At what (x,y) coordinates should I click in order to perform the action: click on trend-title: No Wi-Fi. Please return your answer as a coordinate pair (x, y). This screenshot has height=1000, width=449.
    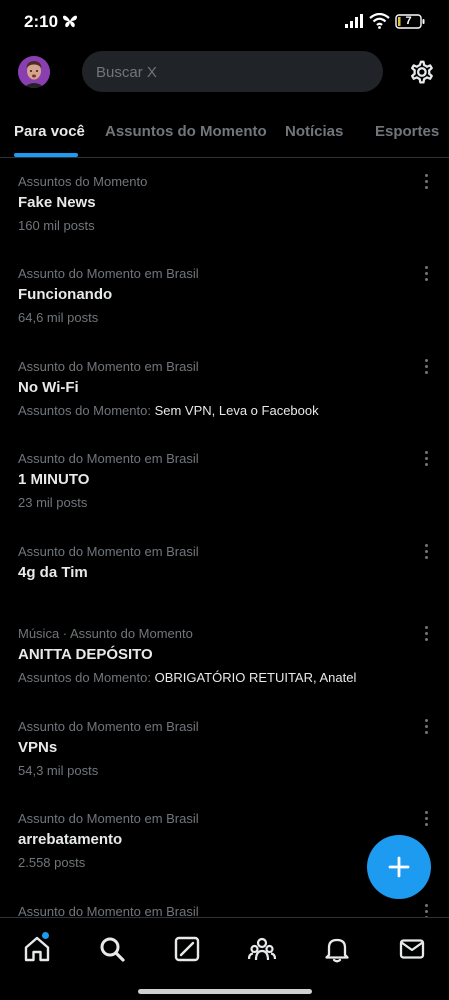
    Looking at the image, I should click on (48, 387).